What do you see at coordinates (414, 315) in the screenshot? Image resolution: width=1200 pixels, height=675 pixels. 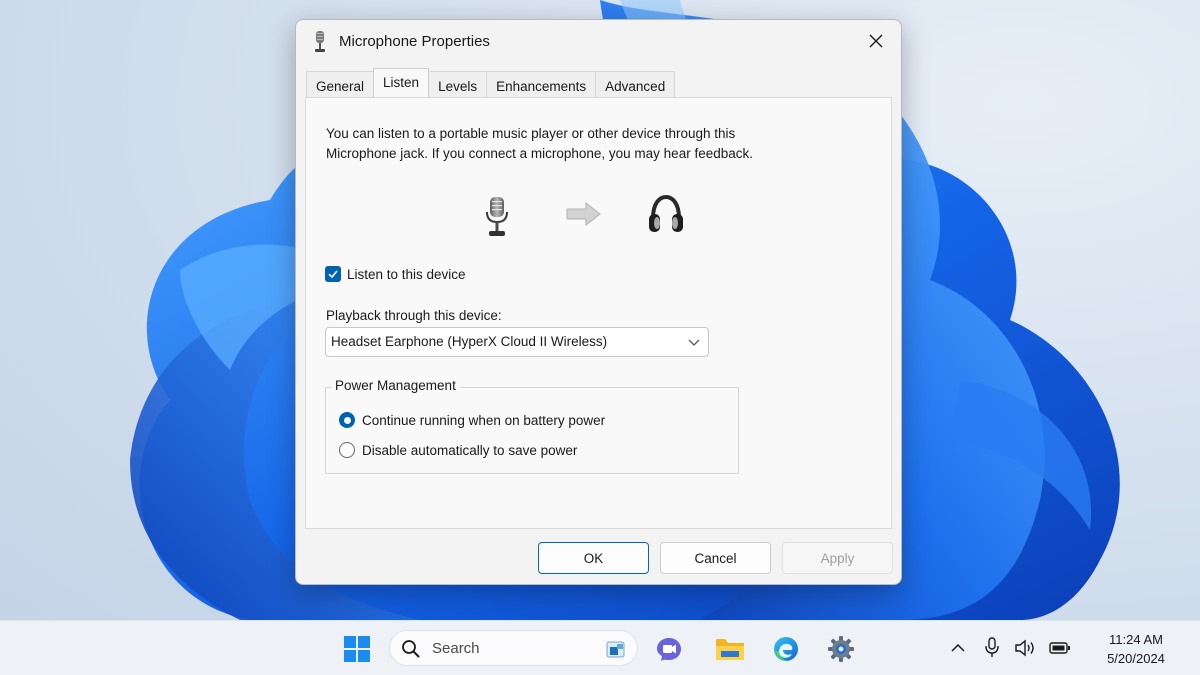 I see `playback-device-label: Playback through this device:` at bounding box center [414, 315].